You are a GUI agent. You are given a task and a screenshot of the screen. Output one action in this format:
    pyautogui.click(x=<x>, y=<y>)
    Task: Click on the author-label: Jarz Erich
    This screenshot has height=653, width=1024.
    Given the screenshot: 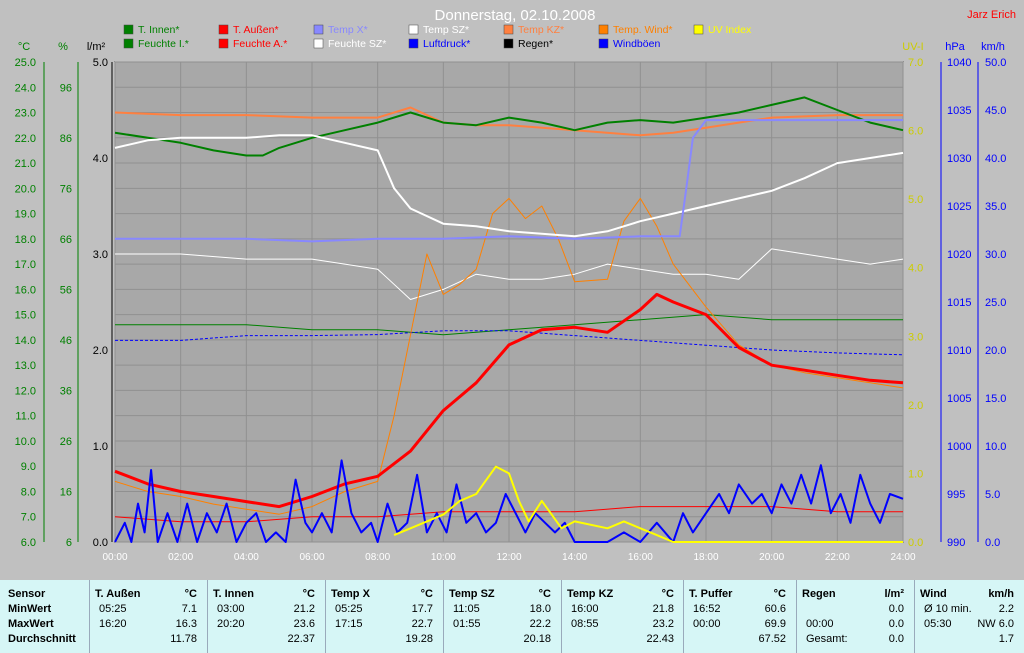 What is the action you would take?
    pyautogui.click(x=991, y=15)
    